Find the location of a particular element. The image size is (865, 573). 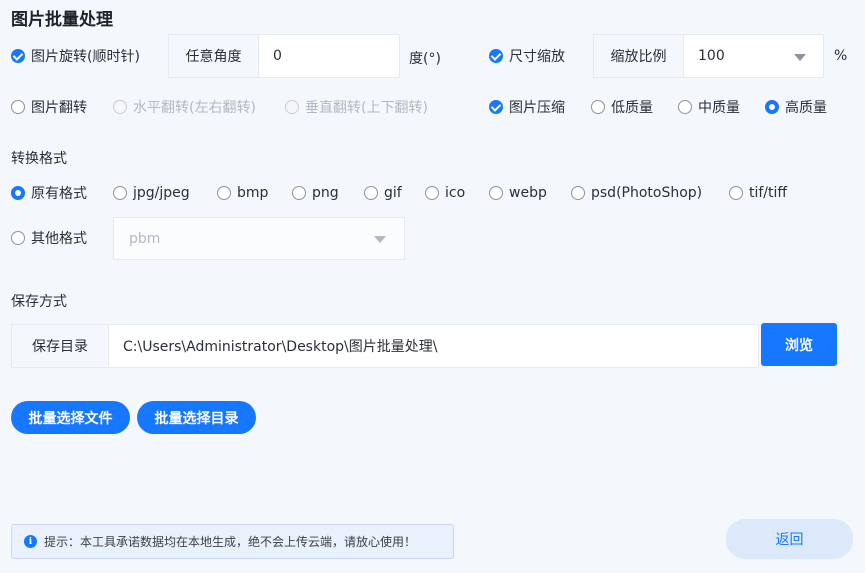

other-format-label: 其他格式 is located at coordinates (59, 239).